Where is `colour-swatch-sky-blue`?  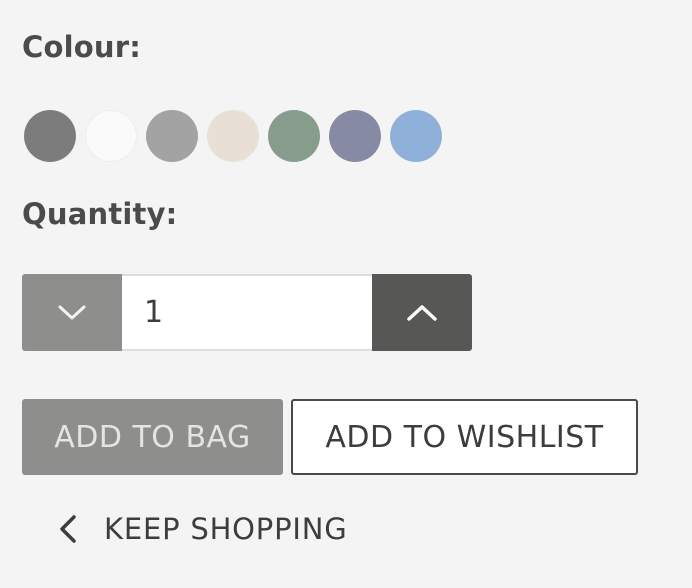 colour-swatch-sky-blue is located at coordinates (416, 136).